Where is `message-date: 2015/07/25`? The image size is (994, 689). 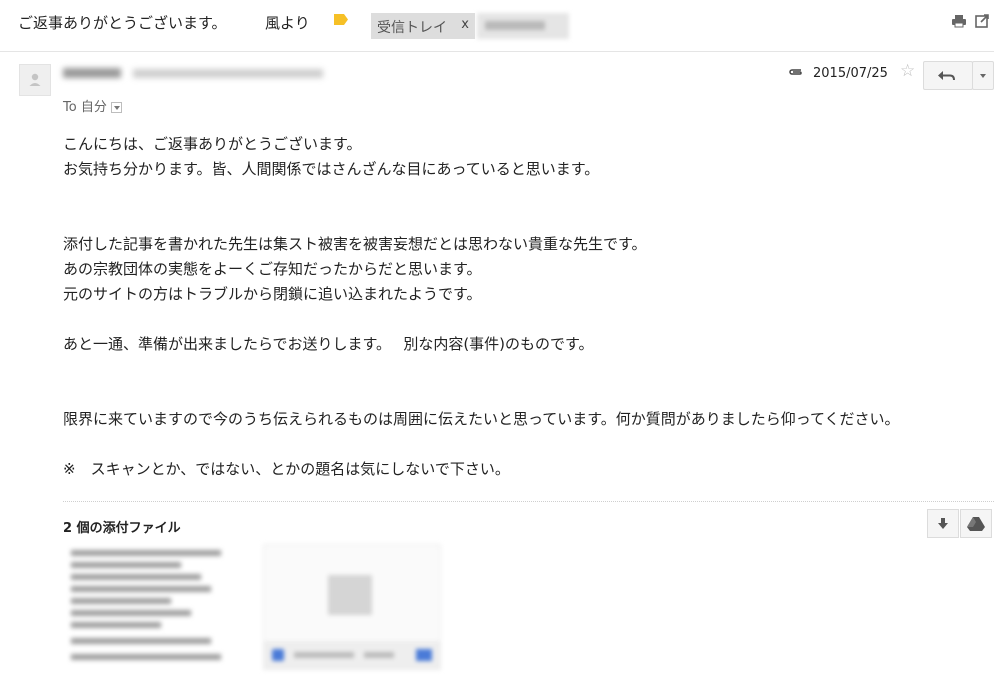 message-date: 2015/07/25 is located at coordinates (850, 73).